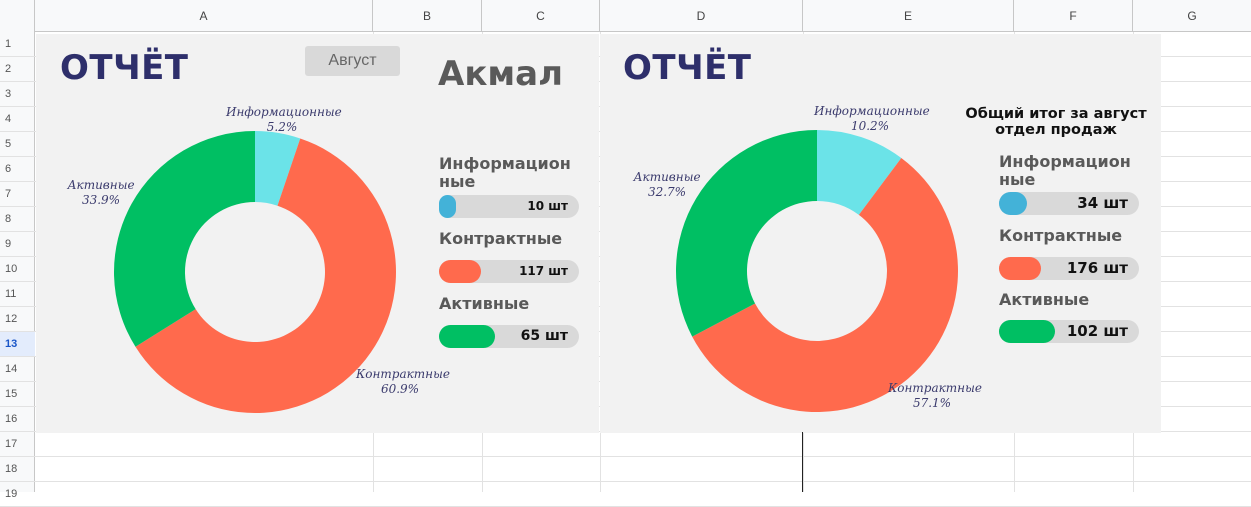  I want to click on slice-percent: 57.1%, so click(932, 403).